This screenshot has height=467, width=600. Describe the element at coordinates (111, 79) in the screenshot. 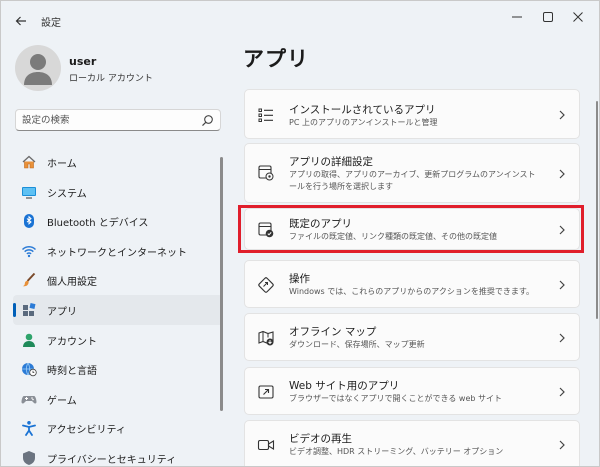

I see `account-type: ローカル アカウント` at that location.